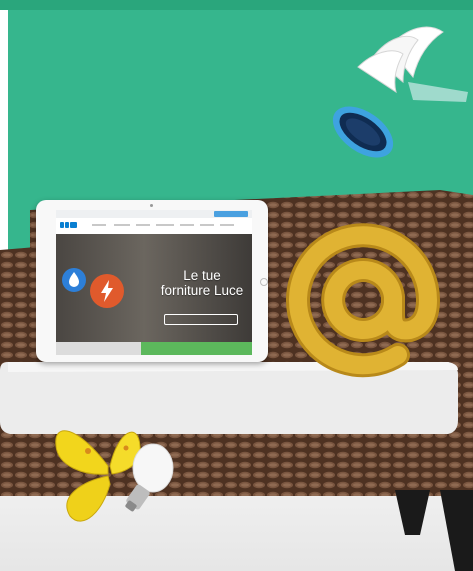 The height and width of the screenshot is (571, 473). What do you see at coordinates (196, 348) in the screenshot?
I see `site-footer-green` at bounding box center [196, 348].